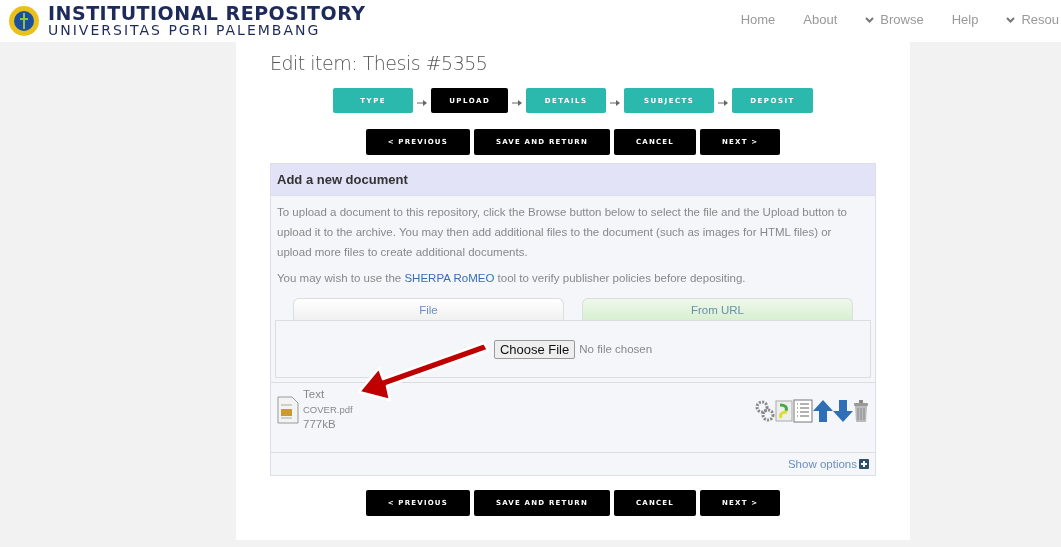  Describe the element at coordinates (616, 349) in the screenshot. I see `file-status: No file chosen` at that location.